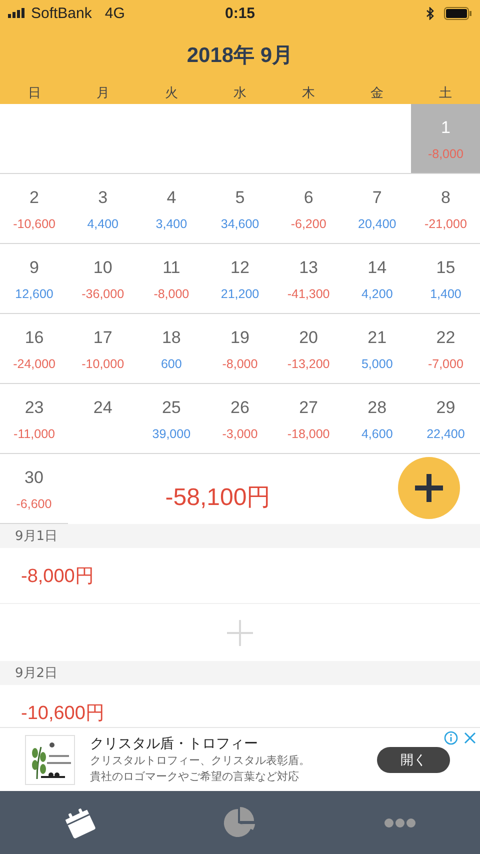 The width and height of the screenshot is (480, 854). Describe the element at coordinates (240, 13) in the screenshot. I see `clock-time: 0:15` at that location.